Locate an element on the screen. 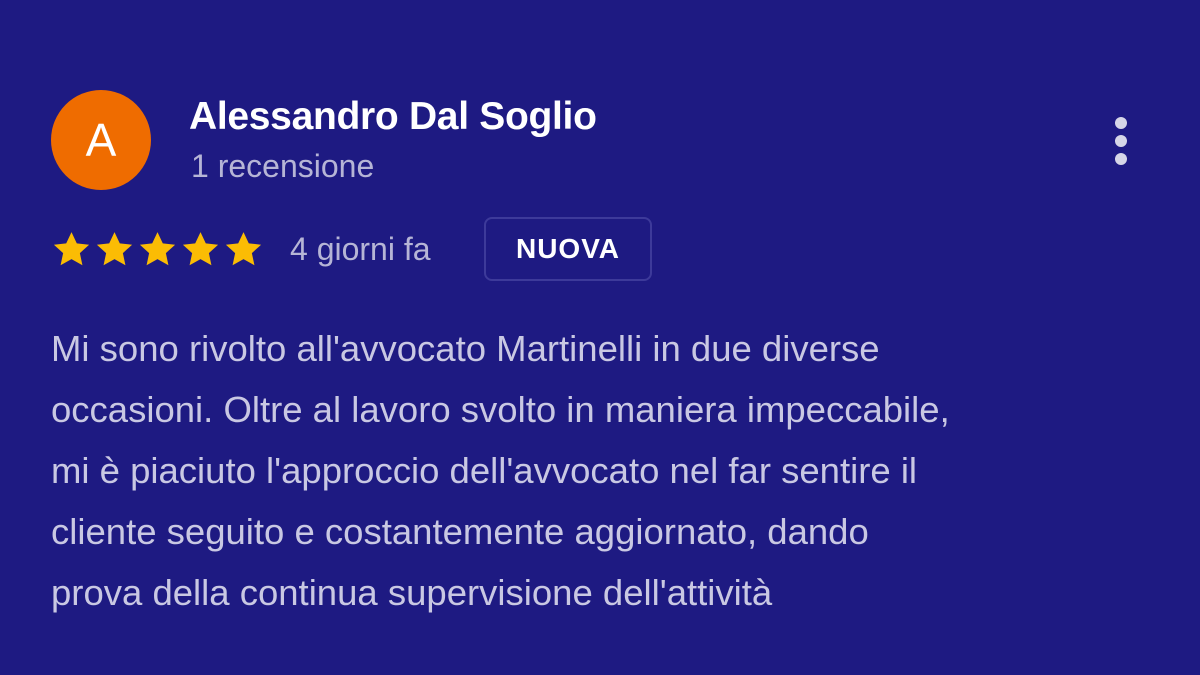  new-badge: NUOVA is located at coordinates (568, 249).